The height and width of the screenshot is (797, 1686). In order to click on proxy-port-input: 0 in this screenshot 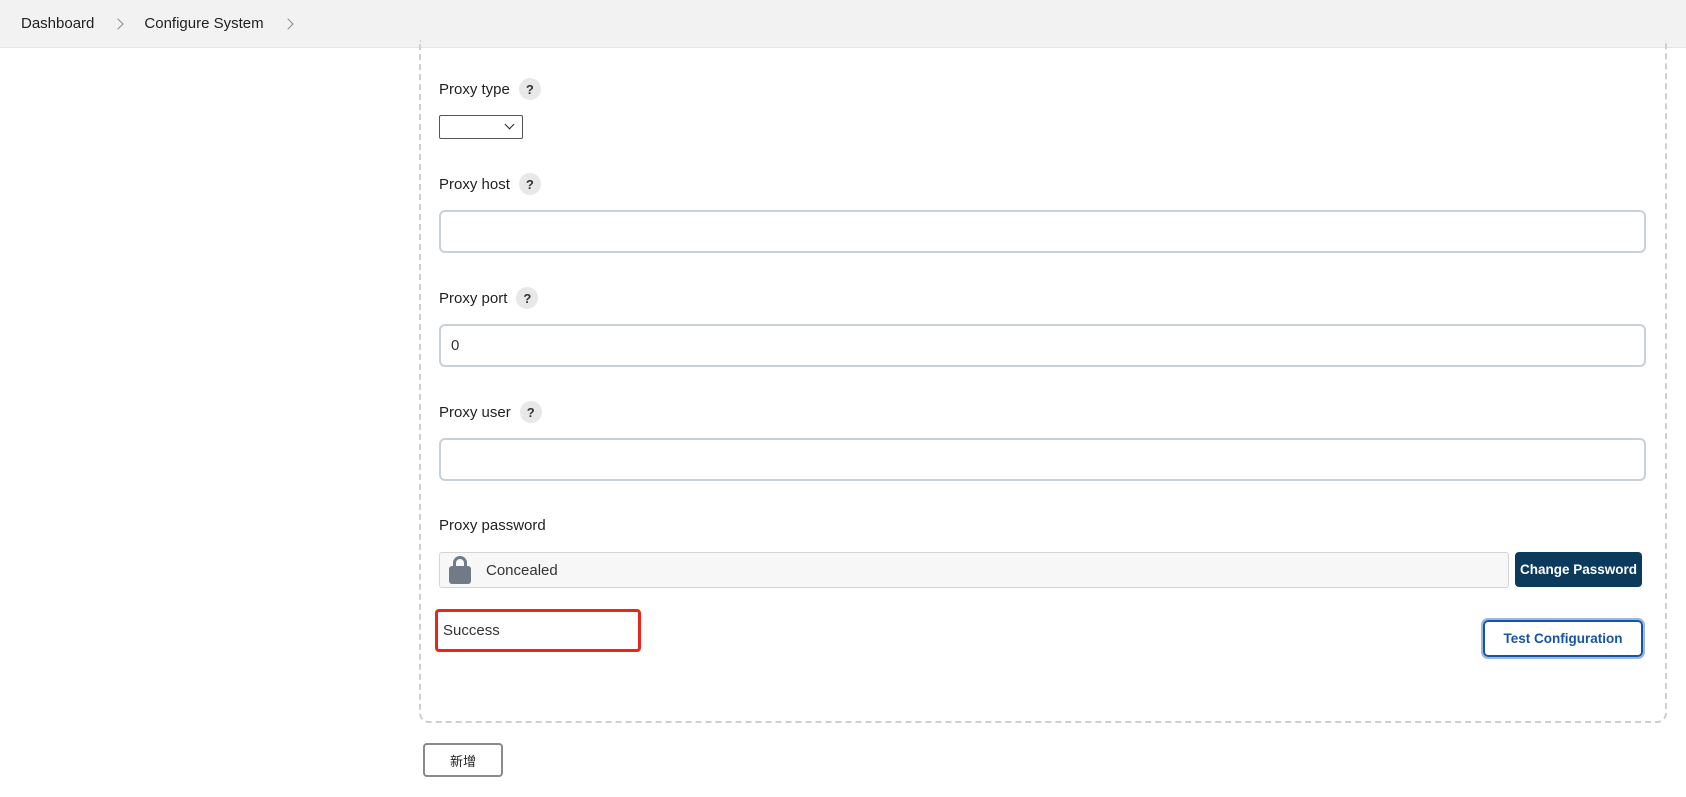, I will do `click(1042, 345)`.